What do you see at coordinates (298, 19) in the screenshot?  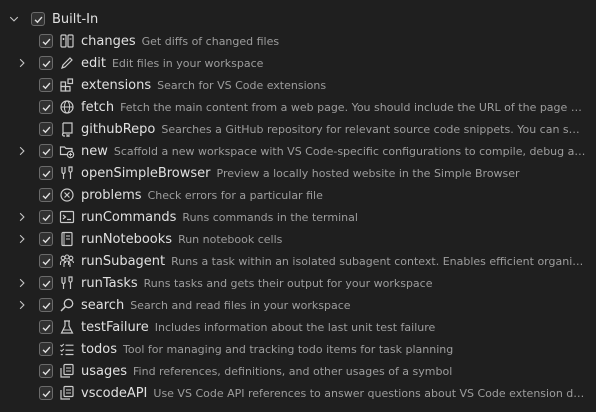 I see `group-row-built-in: Built-In` at bounding box center [298, 19].